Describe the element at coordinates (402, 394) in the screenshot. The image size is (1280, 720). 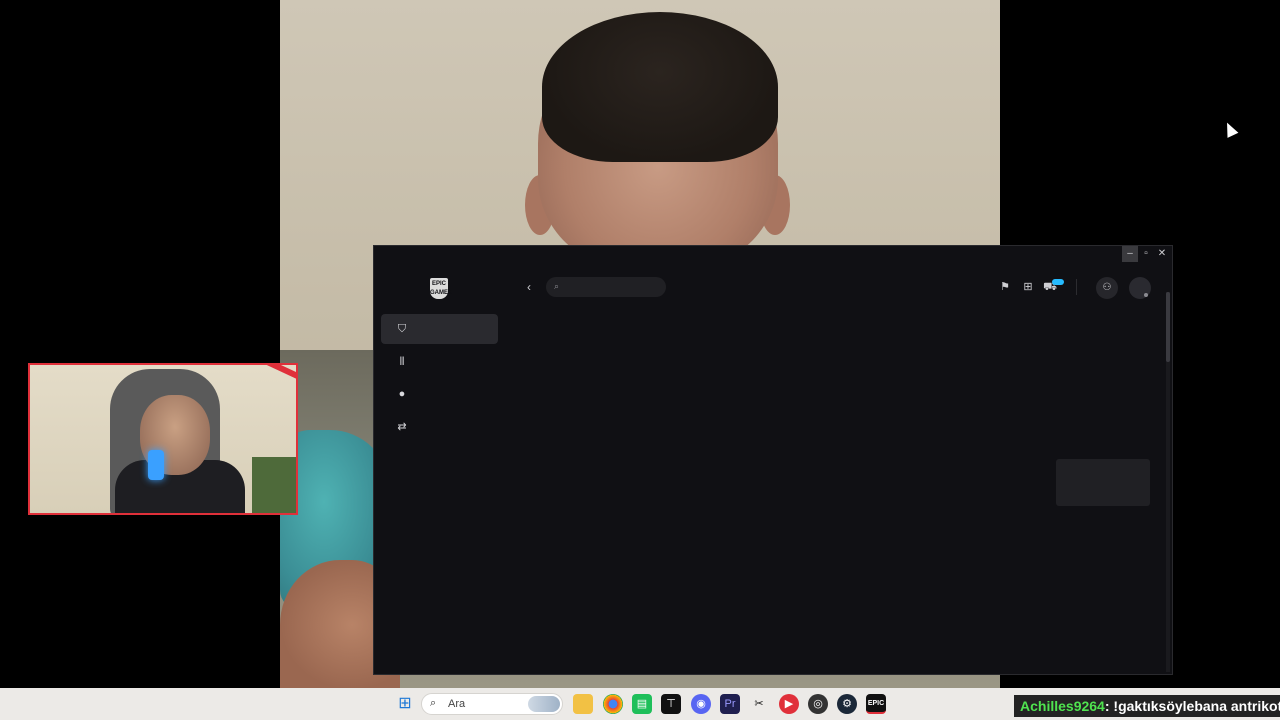
I see `unreal-engine-icon: ●` at that location.